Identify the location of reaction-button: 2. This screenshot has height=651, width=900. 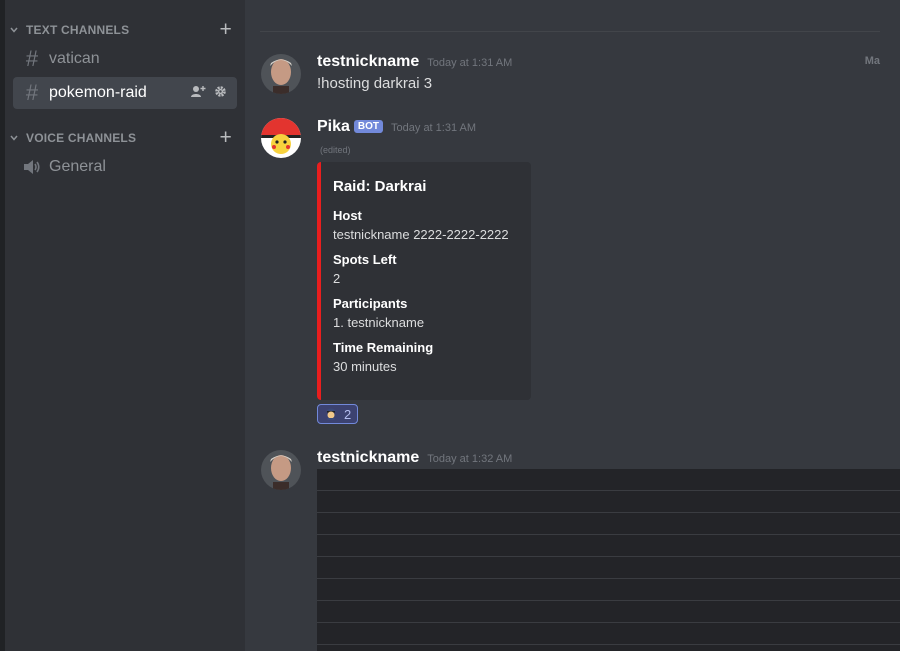
(338, 414).